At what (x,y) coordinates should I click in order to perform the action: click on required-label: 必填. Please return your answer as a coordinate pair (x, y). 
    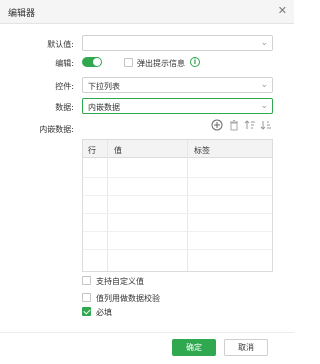
    Looking at the image, I should click on (104, 312).